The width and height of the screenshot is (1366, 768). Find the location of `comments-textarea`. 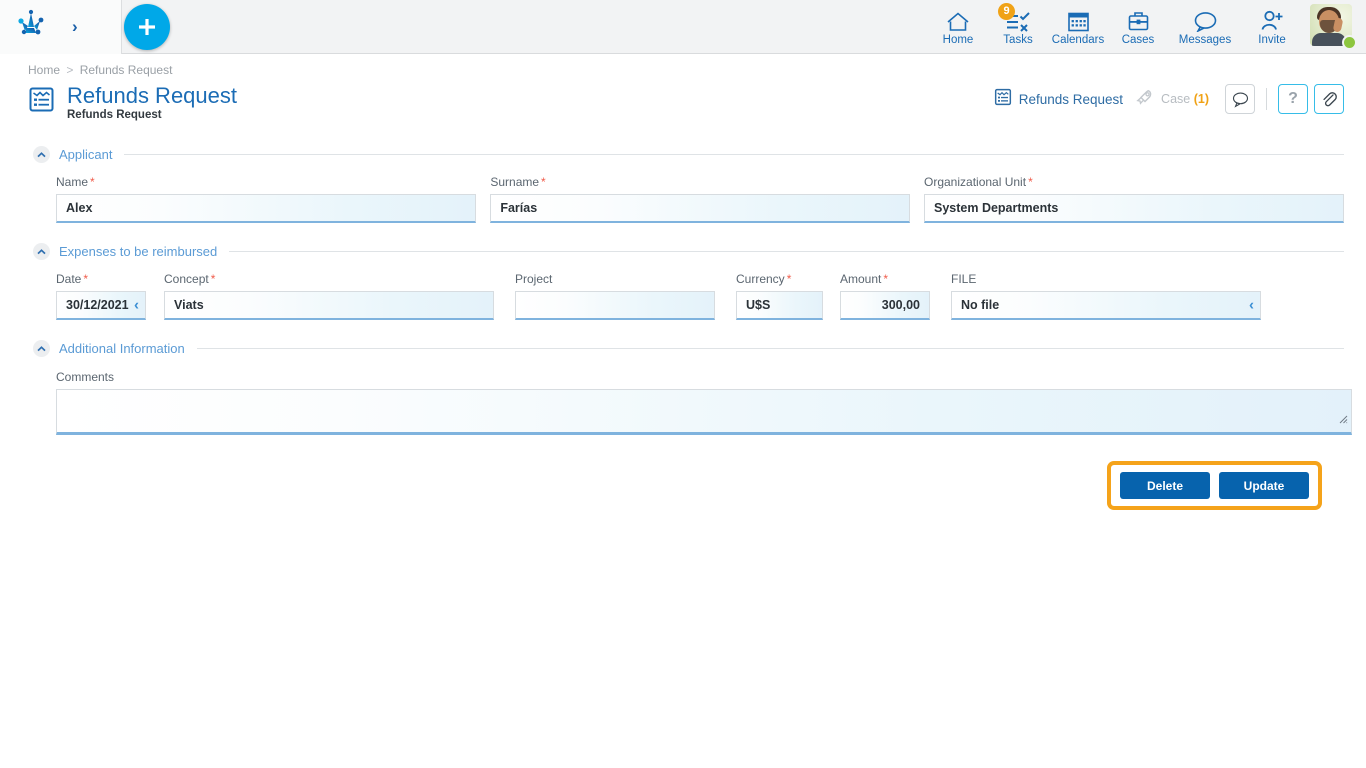

comments-textarea is located at coordinates (704, 412).